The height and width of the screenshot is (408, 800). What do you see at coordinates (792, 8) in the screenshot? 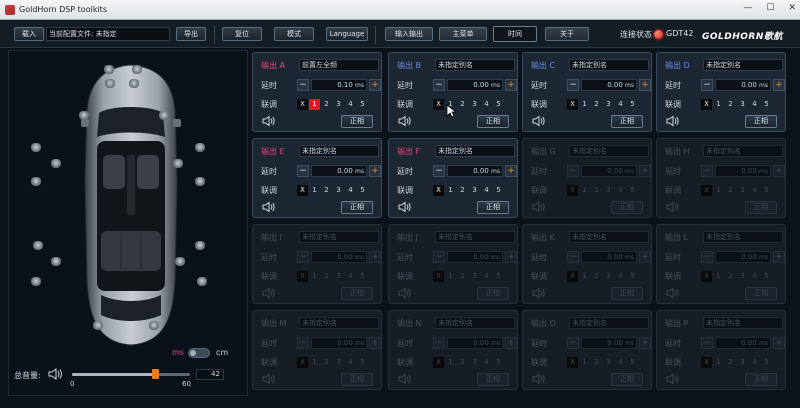
I see `close-icon: ✕` at bounding box center [792, 8].